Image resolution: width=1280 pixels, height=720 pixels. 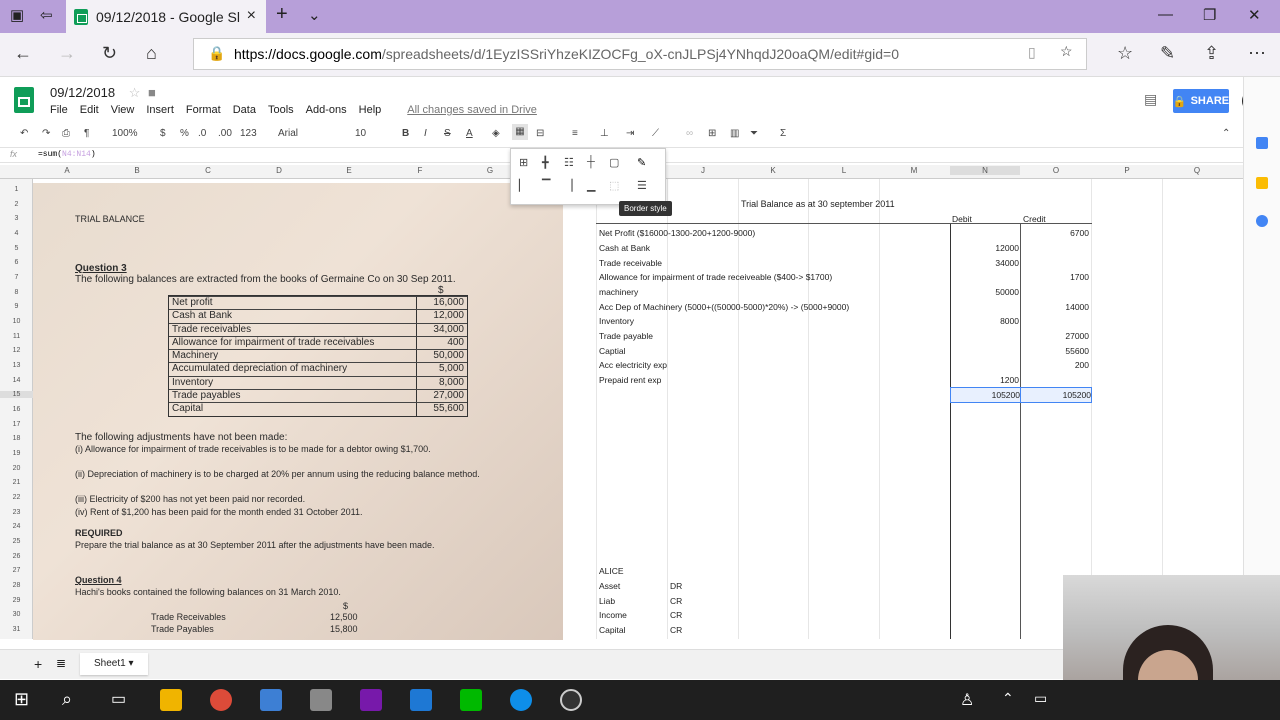 What do you see at coordinates (21, 699) in the screenshot?
I see `windows-start-icon: ⊞` at bounding box center [21, 699].